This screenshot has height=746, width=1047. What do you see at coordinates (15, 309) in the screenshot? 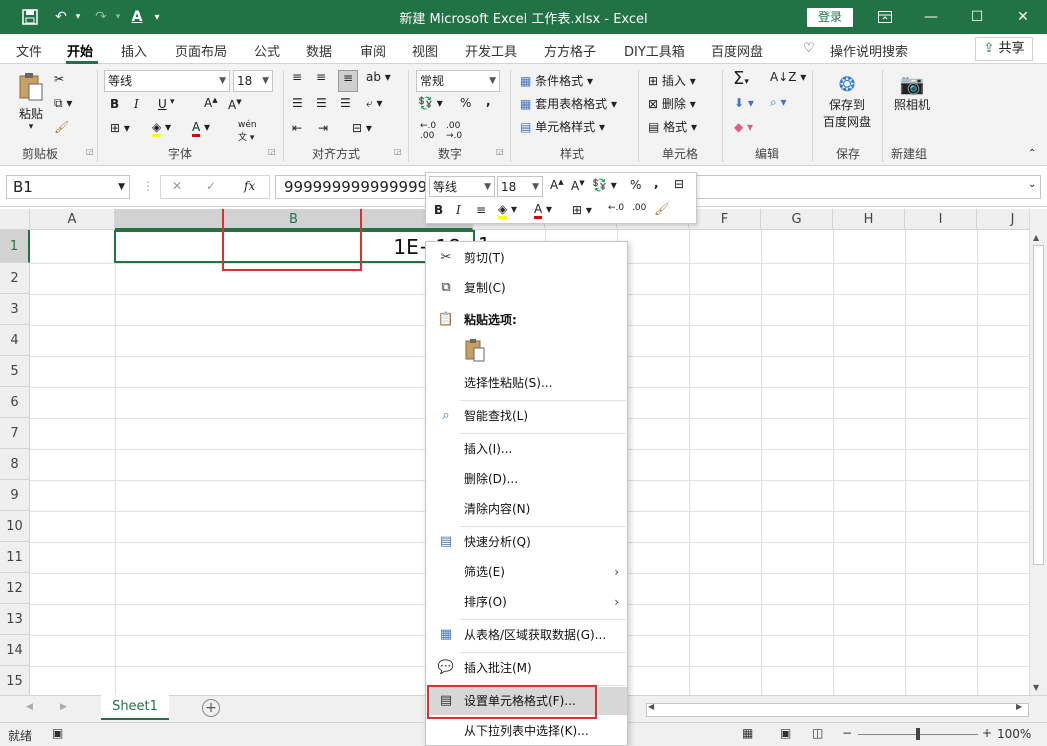
I see `row-header-3: 3` at bounding box center [15, 309].